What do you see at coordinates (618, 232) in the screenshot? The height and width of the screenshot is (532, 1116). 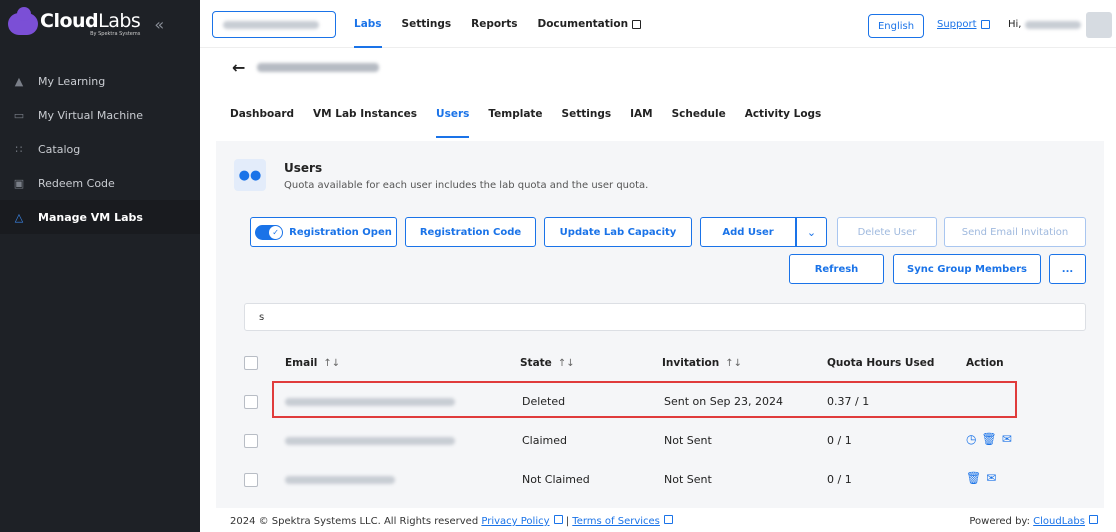 I see `update-lab-capacity-button: Update Lab Capacity` at bounding box center [618, 232].